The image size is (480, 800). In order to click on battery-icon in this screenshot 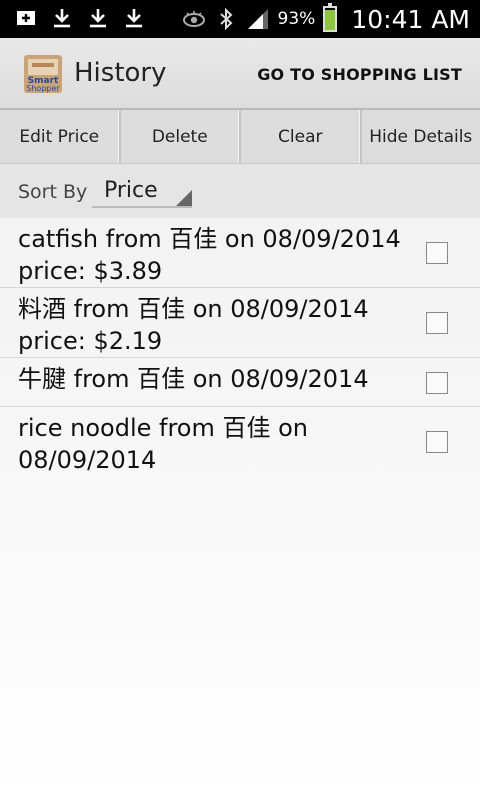, I will do `click(330, 17)`.